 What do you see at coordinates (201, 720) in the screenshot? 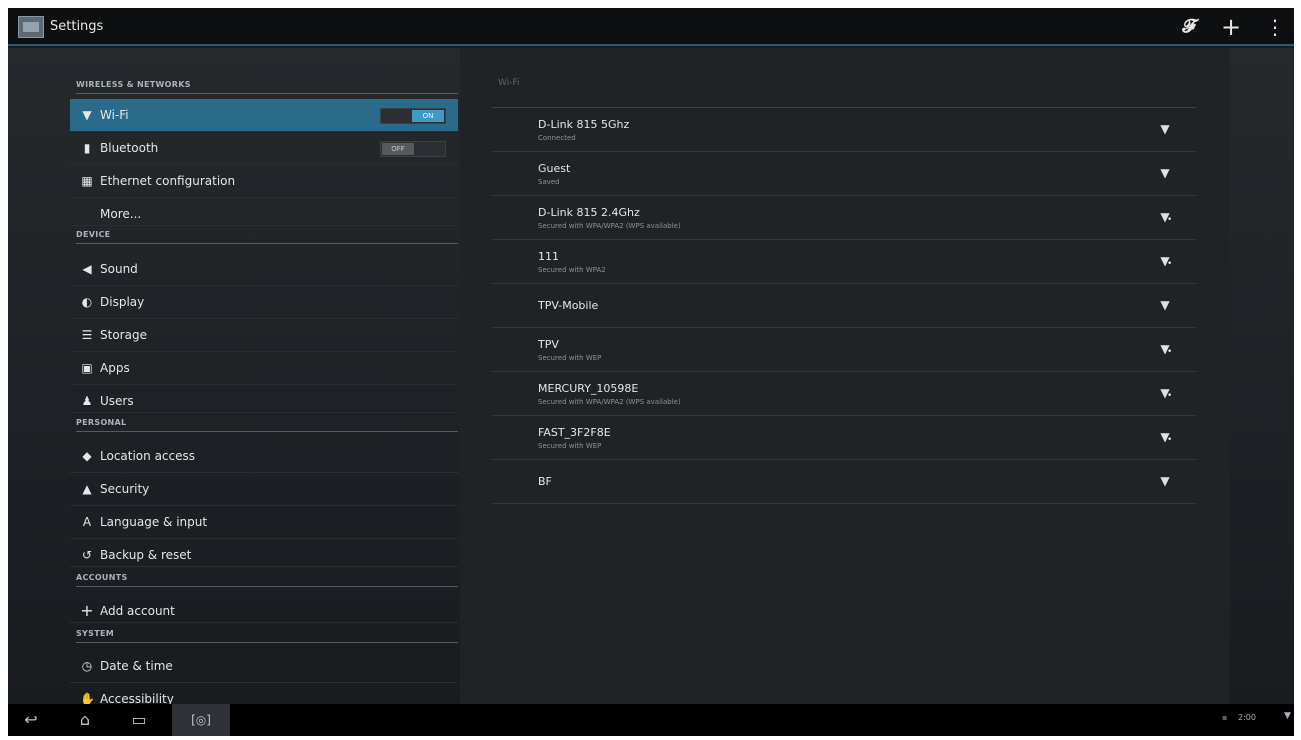
I see `screenshot-button: [◎]` at bounding box center [201, 720].